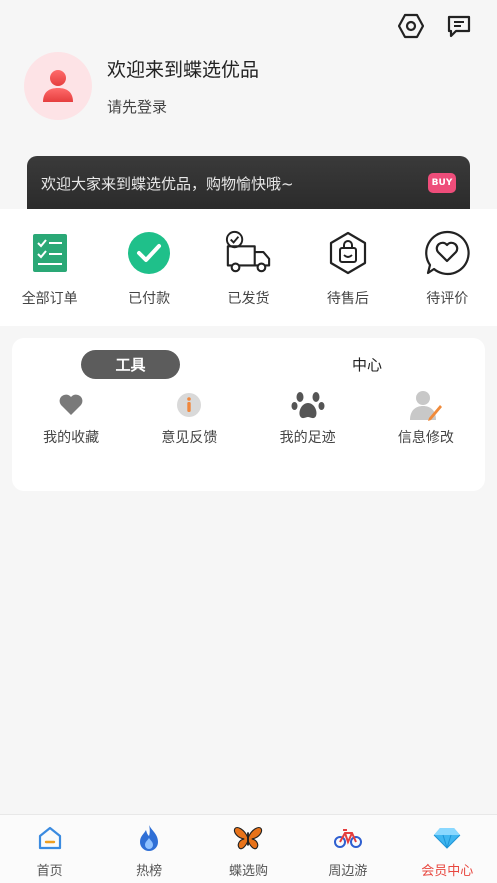 This screenshot has height=883, width=497. I want to click on info-icon, so click(189, 405).